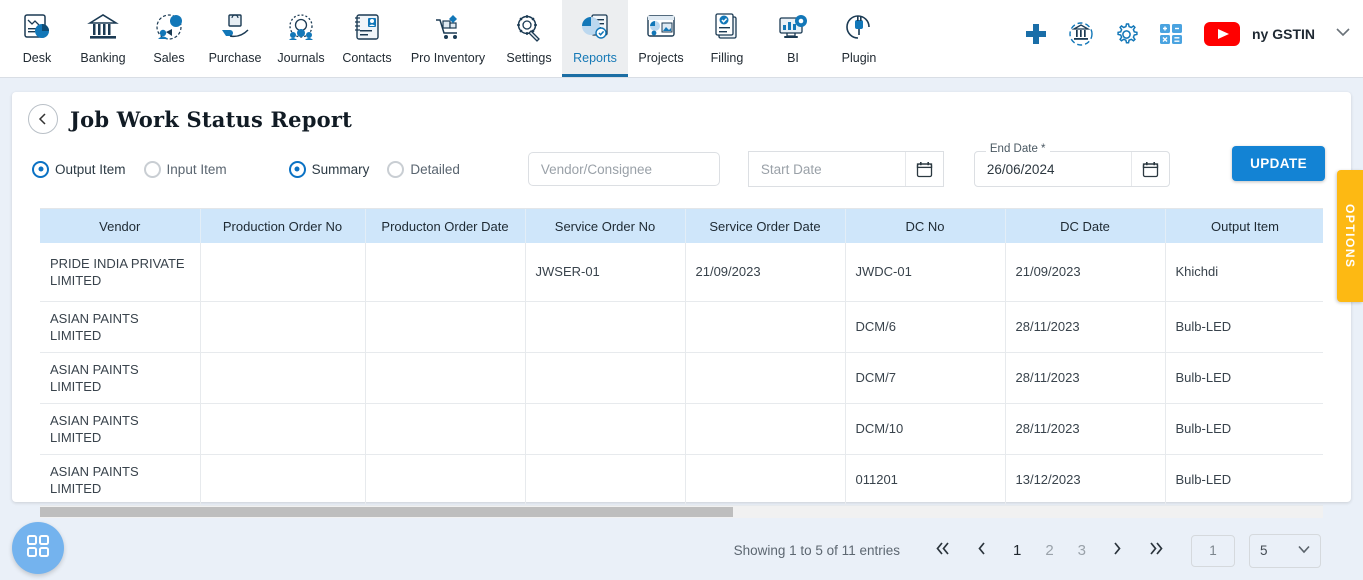 This screenshot has height=580, width=1363. I want to click on page-title: Job Work Status Report, so click(211, 119).